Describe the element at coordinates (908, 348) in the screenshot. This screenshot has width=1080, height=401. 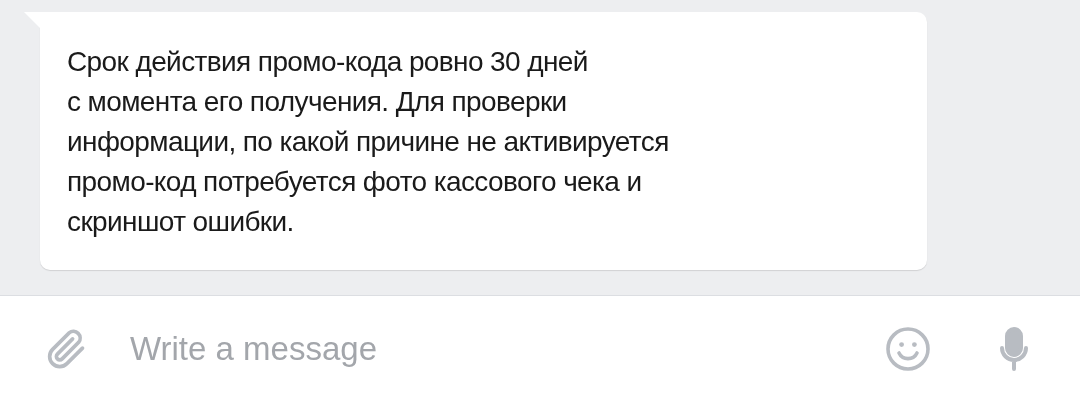
I see `smiley-icon` at that location.